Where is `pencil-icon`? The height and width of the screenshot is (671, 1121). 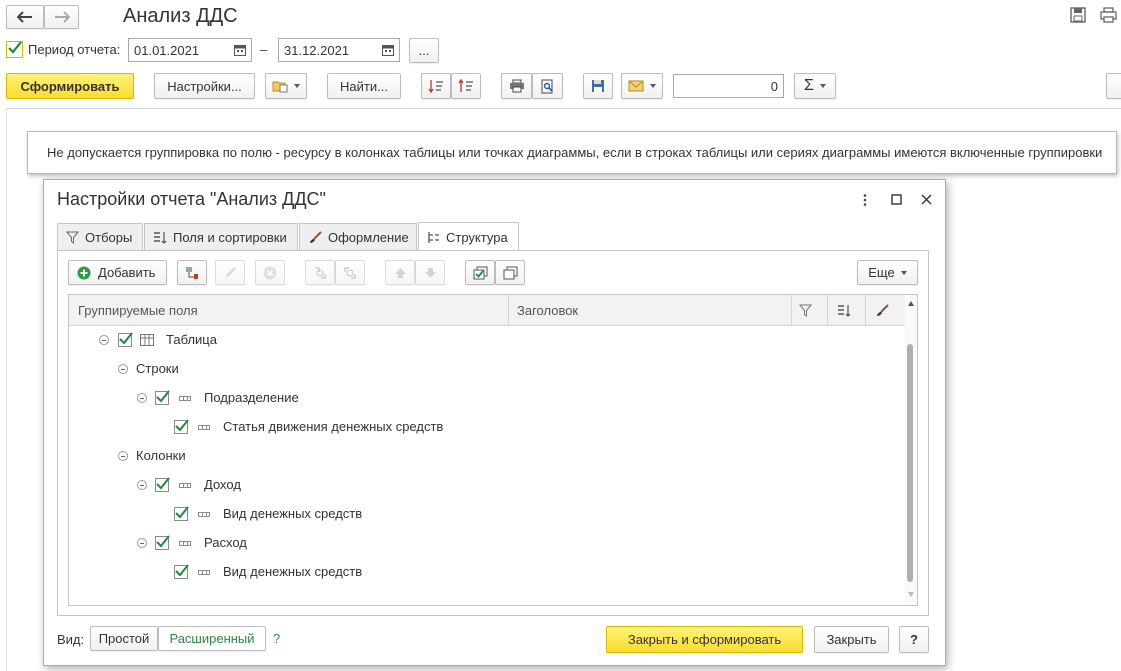
pencil-icon is located at coordinates (230, 272).